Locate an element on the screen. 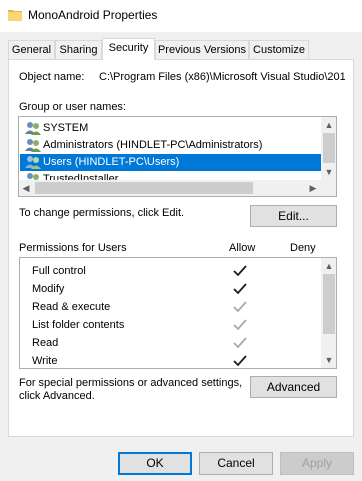 The height and width of the screenshot is (481, 362). allow-header: Allow is located at coordinates (242, 248).